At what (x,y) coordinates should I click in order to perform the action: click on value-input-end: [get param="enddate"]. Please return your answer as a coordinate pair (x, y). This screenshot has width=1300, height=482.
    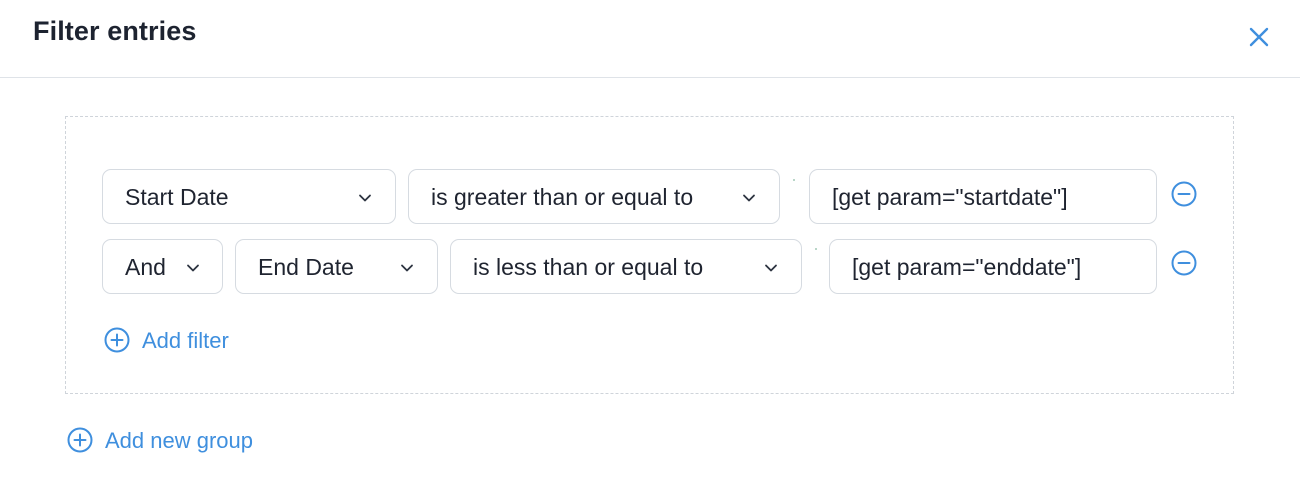
    Looking at the image, I should click on (993, 266).